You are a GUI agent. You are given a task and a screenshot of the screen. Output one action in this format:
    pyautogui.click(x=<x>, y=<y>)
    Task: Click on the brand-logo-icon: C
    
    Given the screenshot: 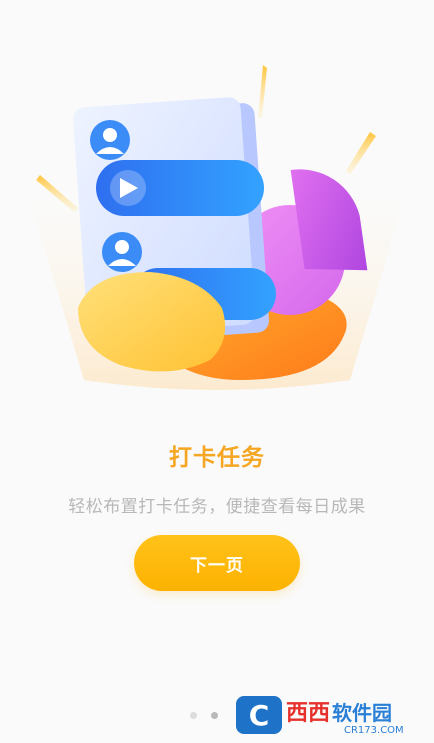 What is the action you would take?
    pyautogui.click(x=259, y=715)
    